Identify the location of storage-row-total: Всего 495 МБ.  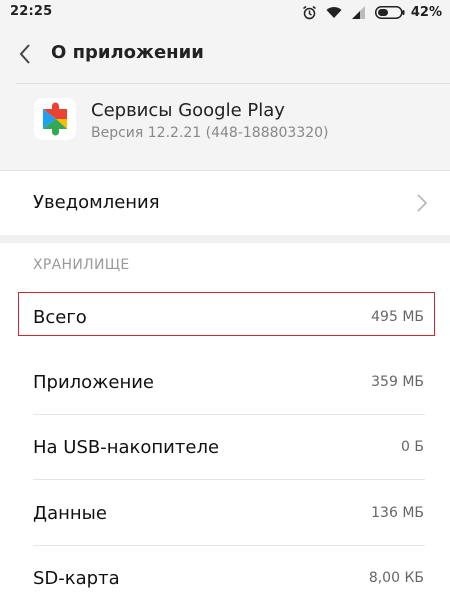
(225, 319).